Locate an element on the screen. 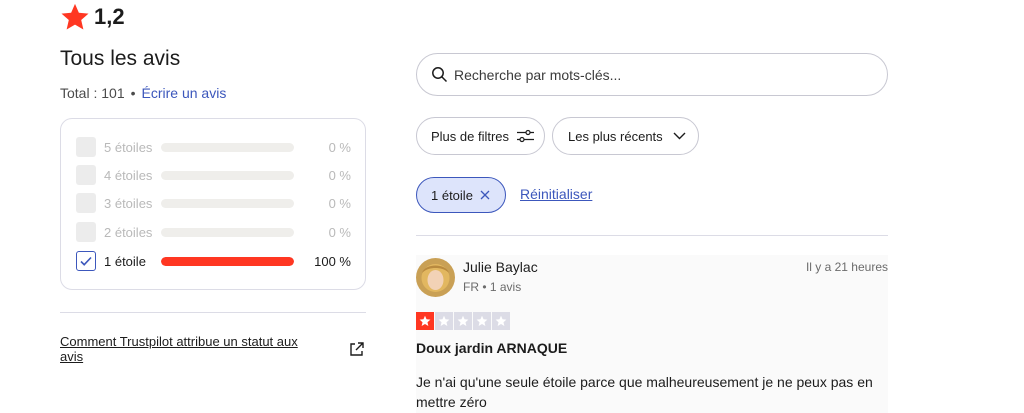  more-filters-label: Plus de filtres is located at coordinates (470, 136).